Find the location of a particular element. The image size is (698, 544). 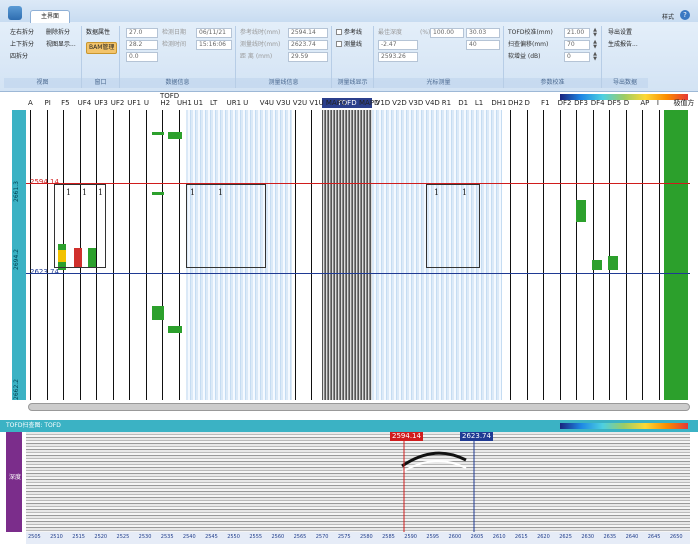

data-field-3: 0.0 is located at coordinates (142, 57).